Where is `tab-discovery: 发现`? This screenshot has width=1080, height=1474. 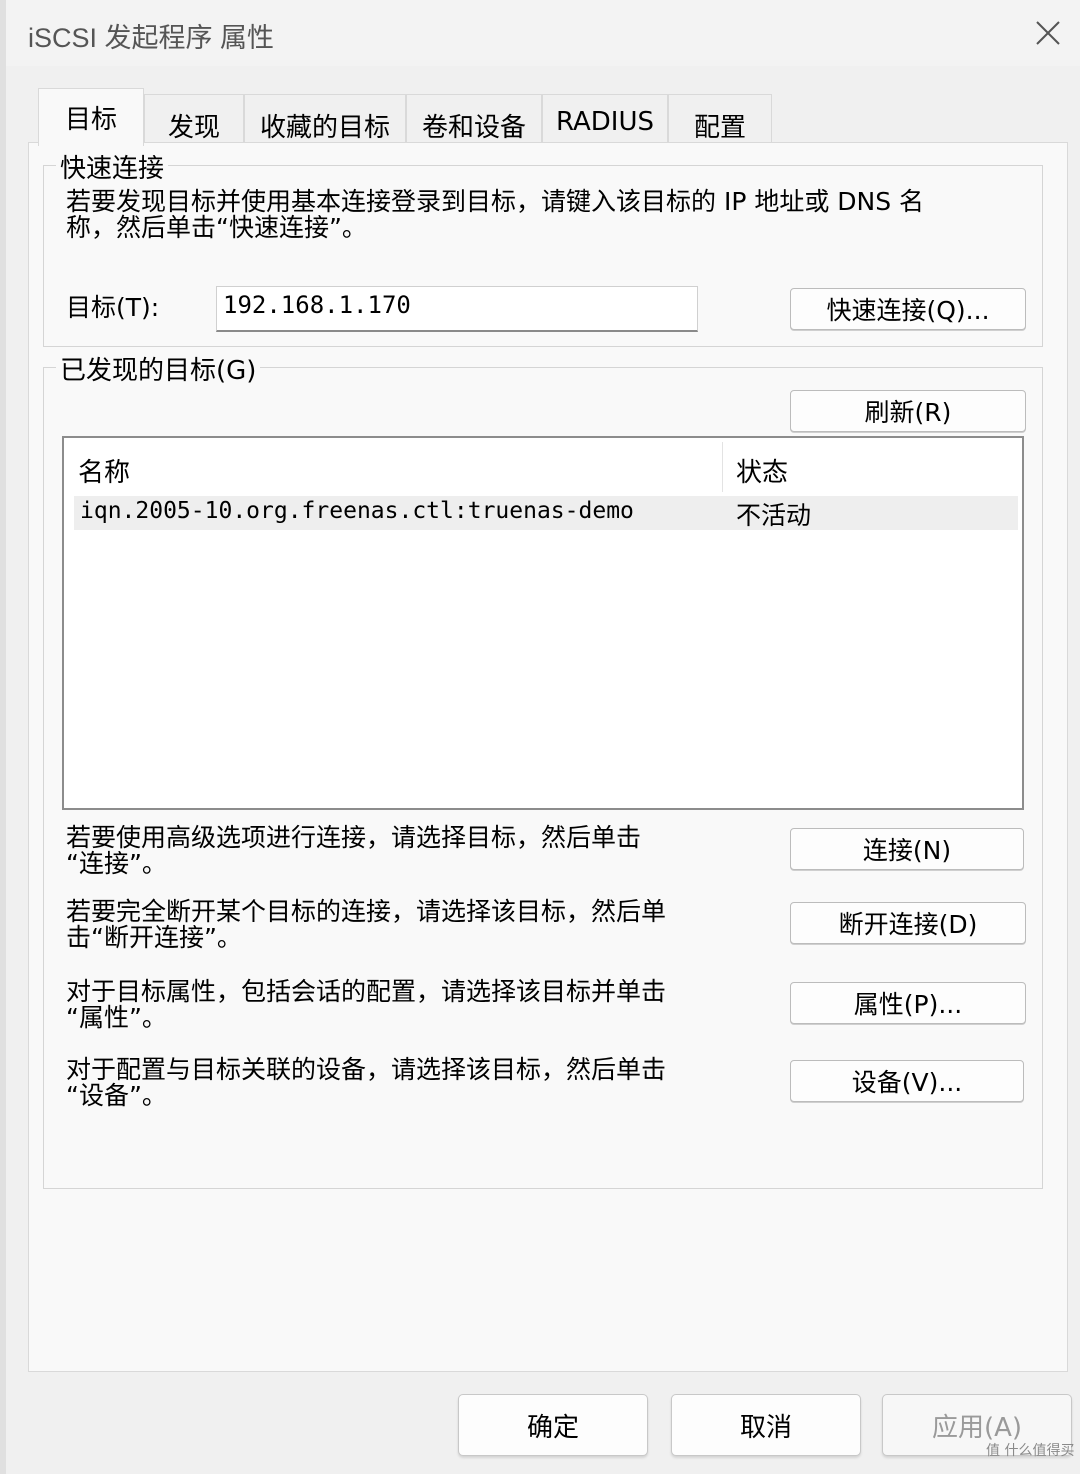
tab-discovery: 发现 is located at coordinates (194, 119).